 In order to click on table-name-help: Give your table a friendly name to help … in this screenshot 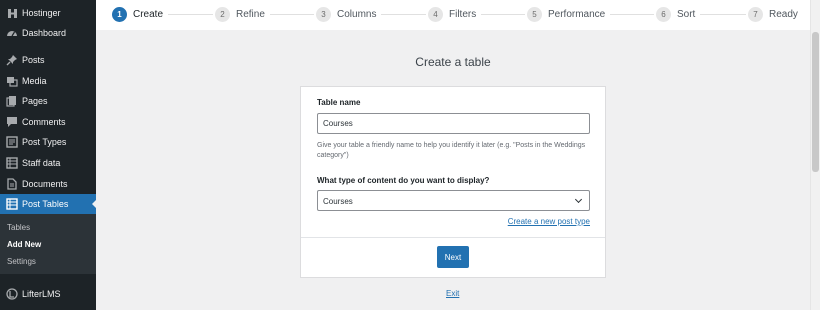, I will do `click(451, 150)`.